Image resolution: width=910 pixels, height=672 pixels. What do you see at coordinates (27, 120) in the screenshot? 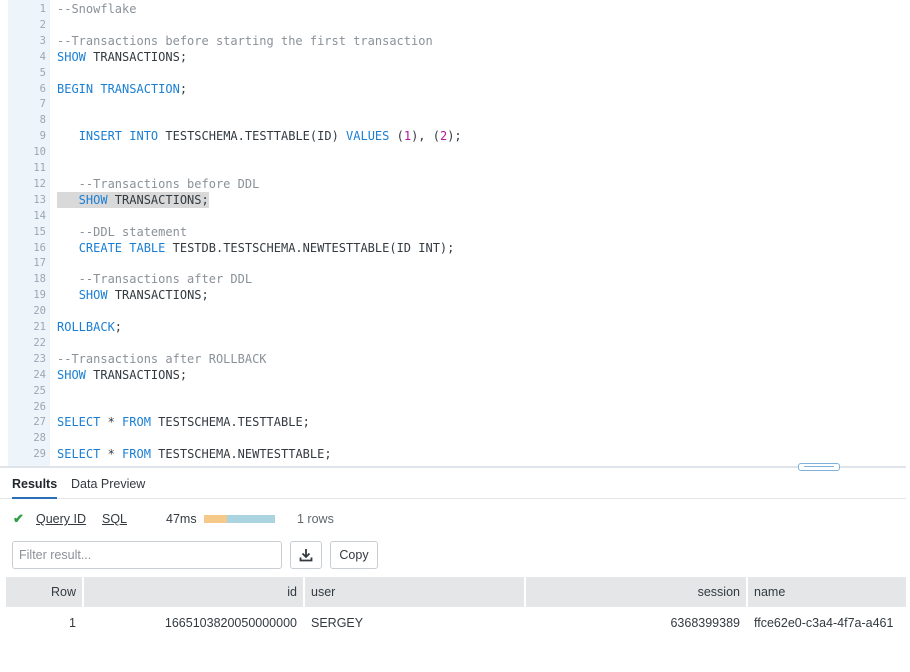
I see `line-number: 8` at bounding box center [27, 120].